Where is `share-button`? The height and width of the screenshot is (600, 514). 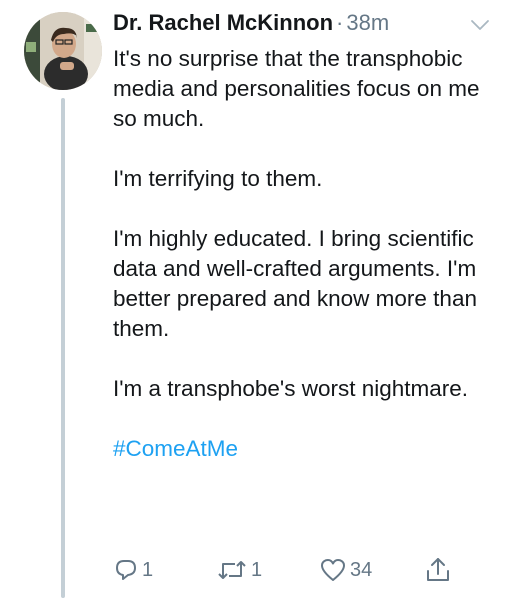 share-button is located at coordinates (438, 570).